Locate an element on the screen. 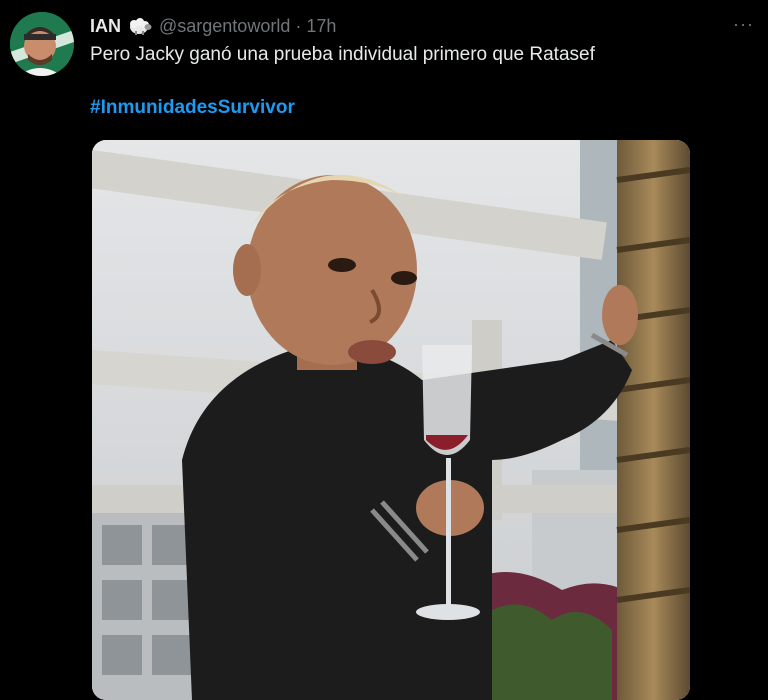 The width and height of the screenshot is (768, 700). more-options-icon: ··· is located at coordinates (743, 24).